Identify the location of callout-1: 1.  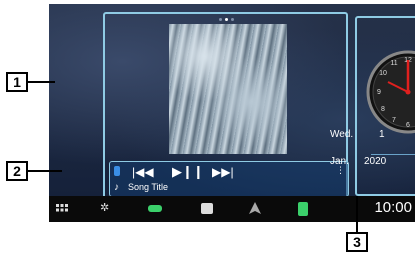
(17, 82).